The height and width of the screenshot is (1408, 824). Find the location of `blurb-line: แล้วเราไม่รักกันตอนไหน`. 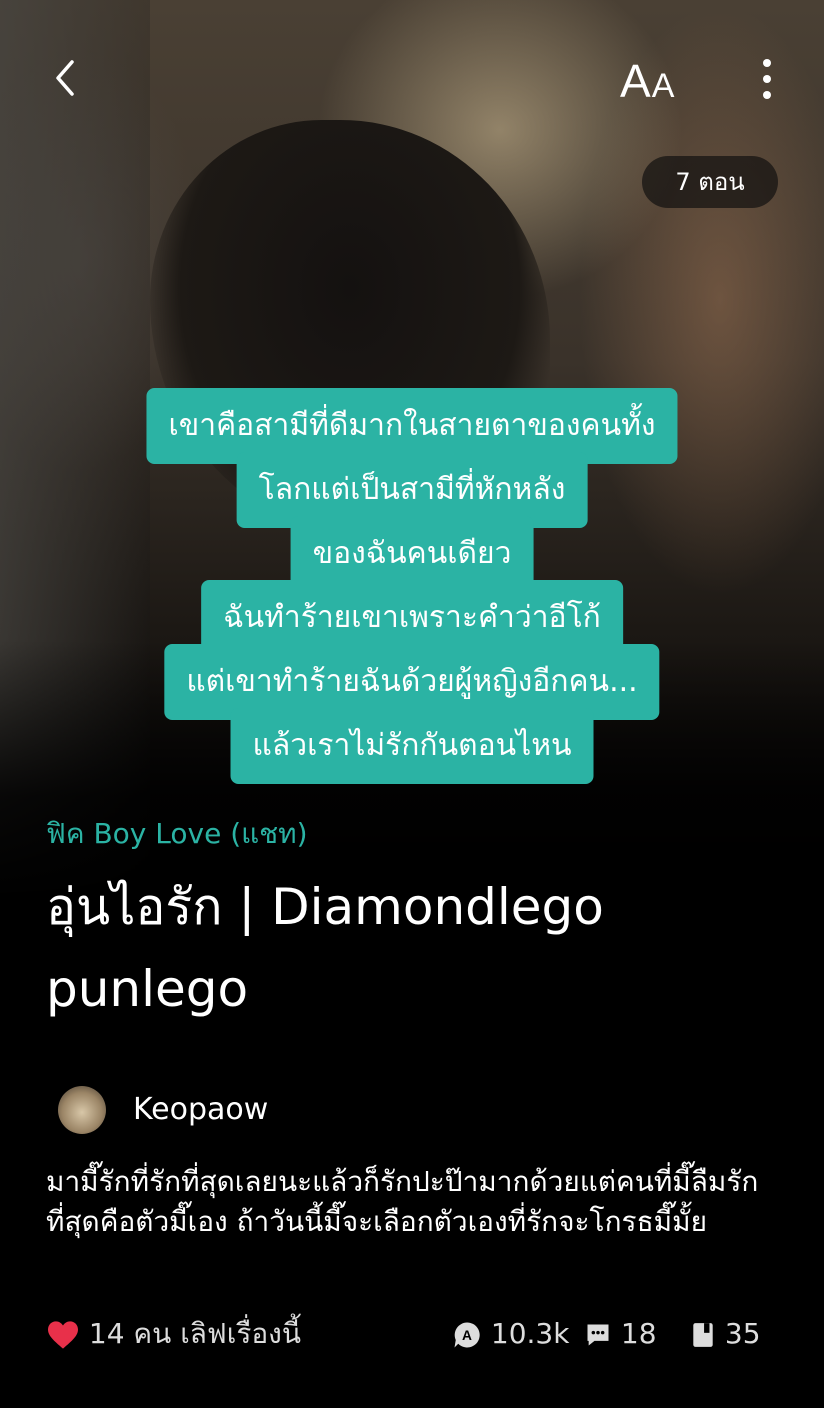

blurb-line: แล้วเราไม่รักกันตอนไหน is located at coordinates (412, 746).